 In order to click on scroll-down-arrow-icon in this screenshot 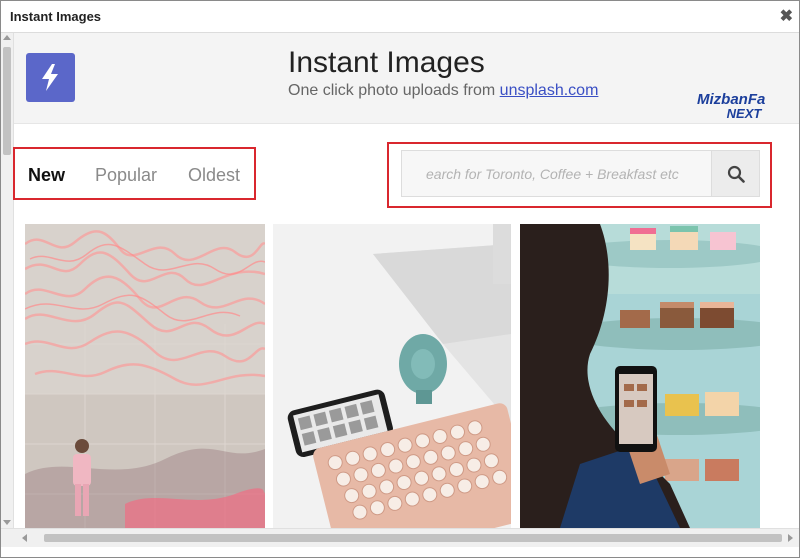, I will do `click(7, 522)`.